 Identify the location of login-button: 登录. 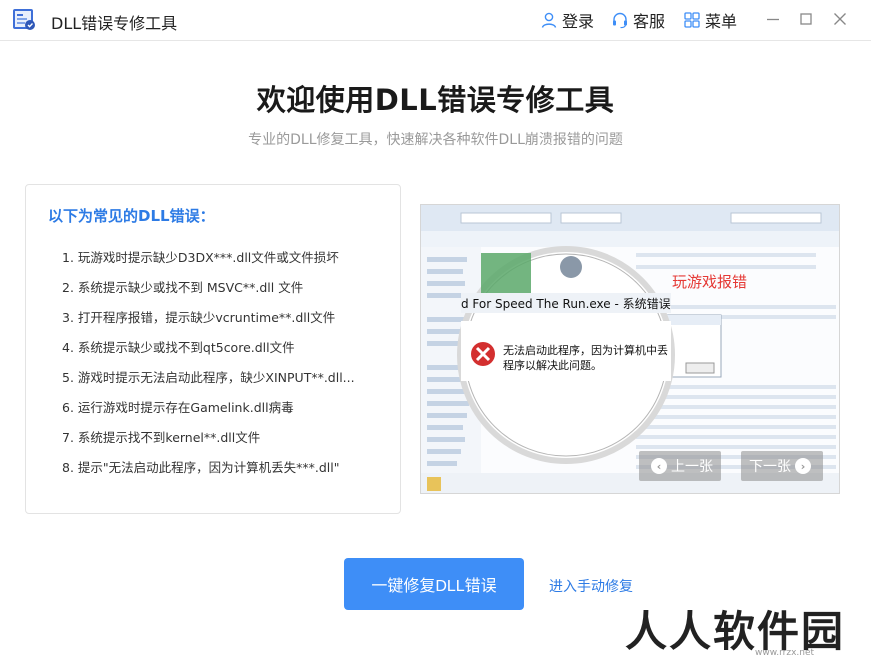
(567, 20).